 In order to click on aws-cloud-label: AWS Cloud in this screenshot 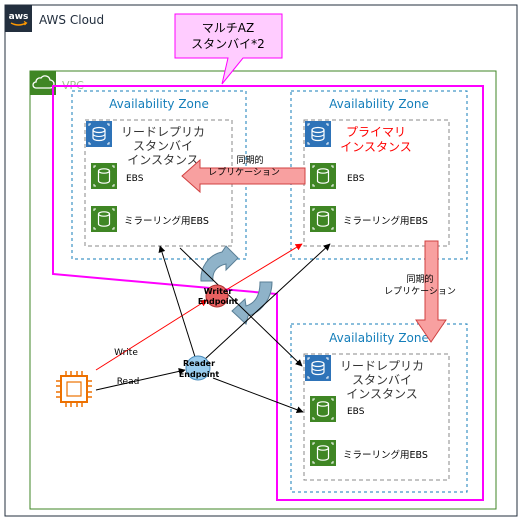, I will do `click(71, 20)`.